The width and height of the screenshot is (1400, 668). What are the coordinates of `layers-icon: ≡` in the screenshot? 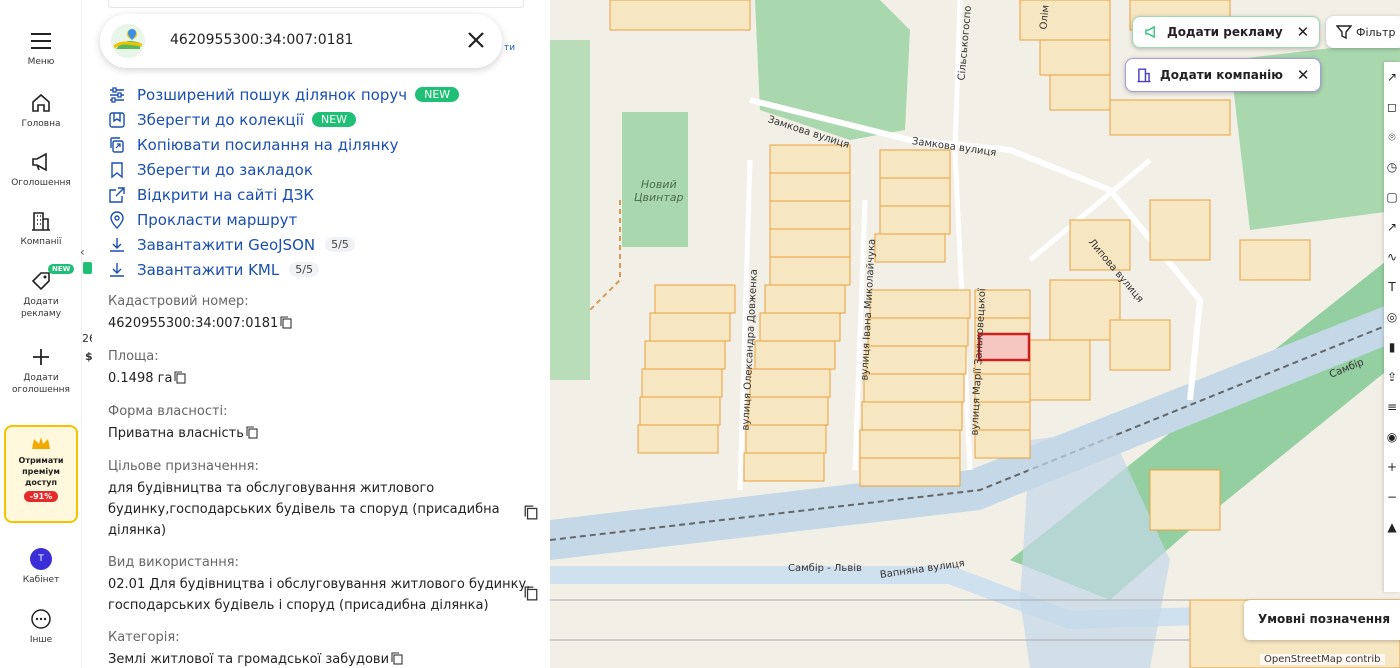 It's located at (1392, 407).